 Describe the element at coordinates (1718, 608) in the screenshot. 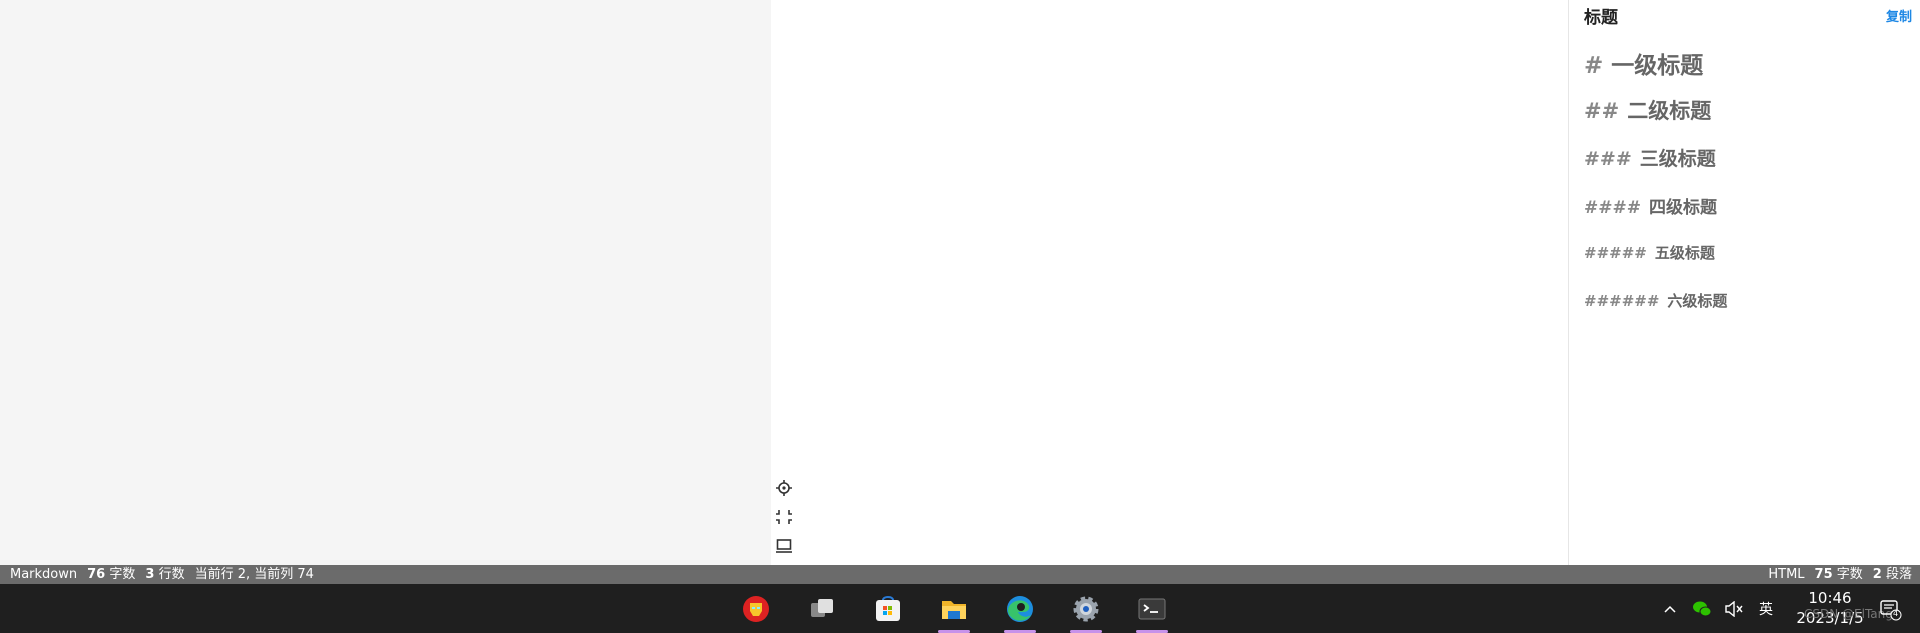

I see `system-tray: 英` at that location.